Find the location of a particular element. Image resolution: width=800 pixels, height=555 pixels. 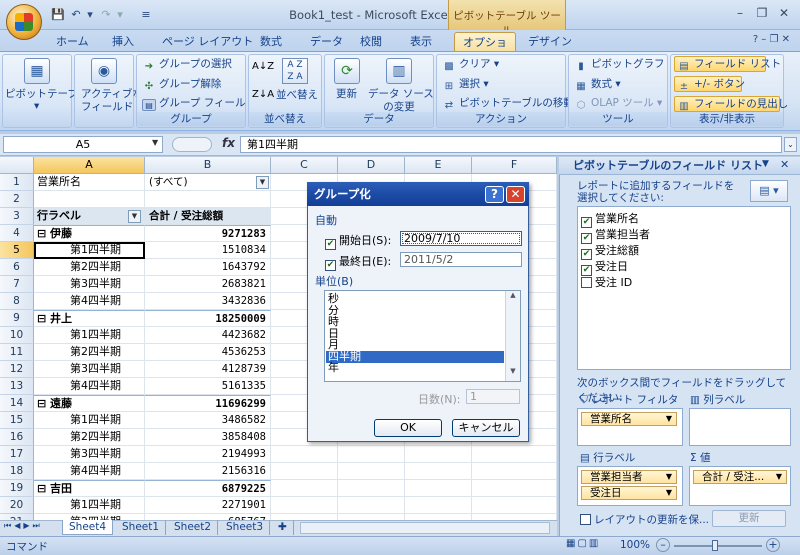

sort-button: 並べ替え is located at coordinates (297, 95).